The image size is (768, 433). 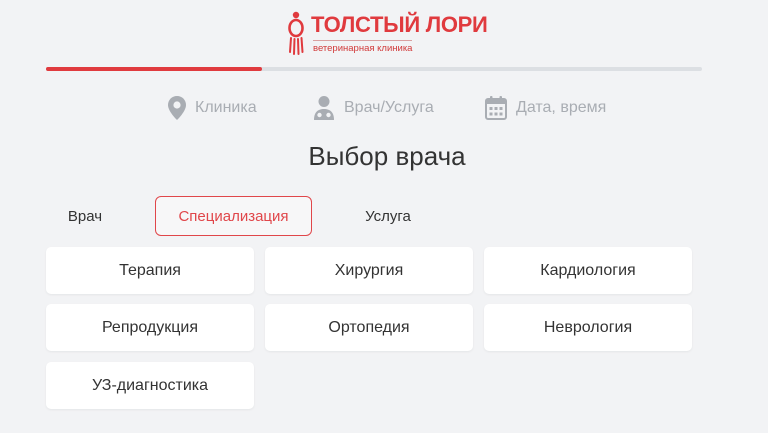 I want to click on step-doctor-service: Врач/Услуга, so click(x=373, y=108).